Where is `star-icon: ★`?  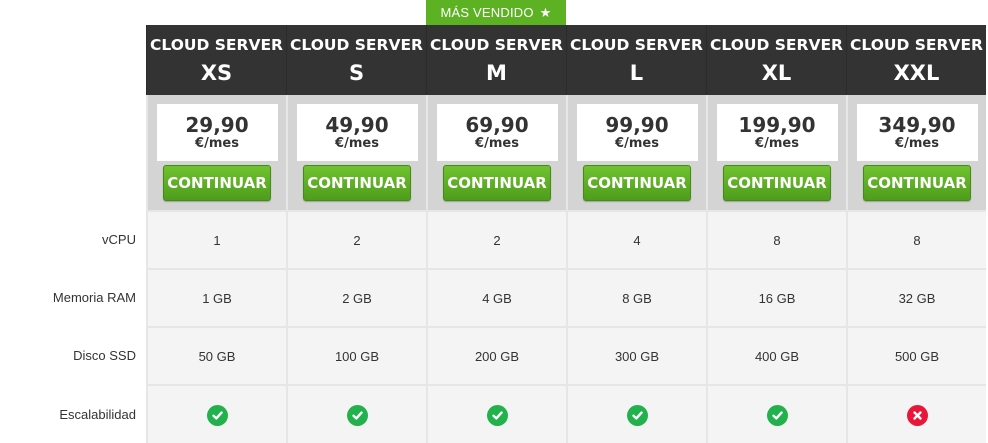
star-icon: ★ is located at coordinates (545, 12).